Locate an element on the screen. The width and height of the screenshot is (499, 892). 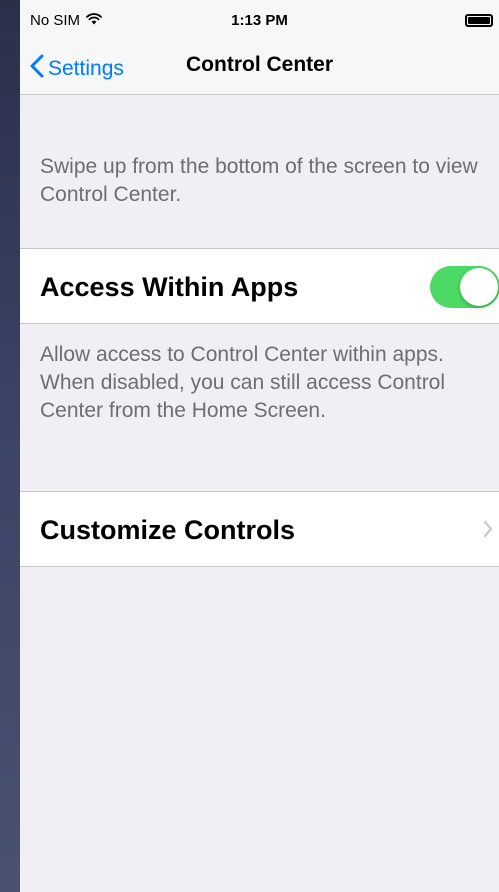
access-within-apps-toggle is located at coordinates (464, 287).